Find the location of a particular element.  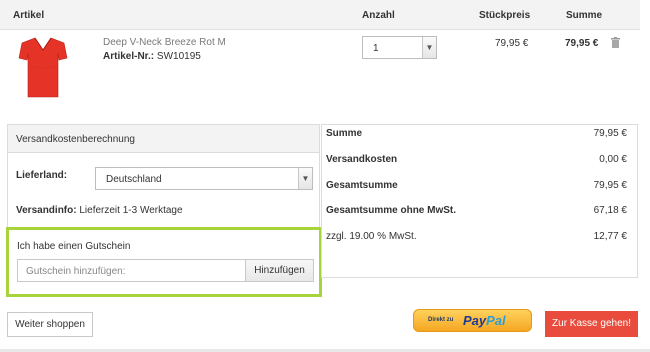

summary-value-shipping: 0,00 € is located at coordinates (613, 159).